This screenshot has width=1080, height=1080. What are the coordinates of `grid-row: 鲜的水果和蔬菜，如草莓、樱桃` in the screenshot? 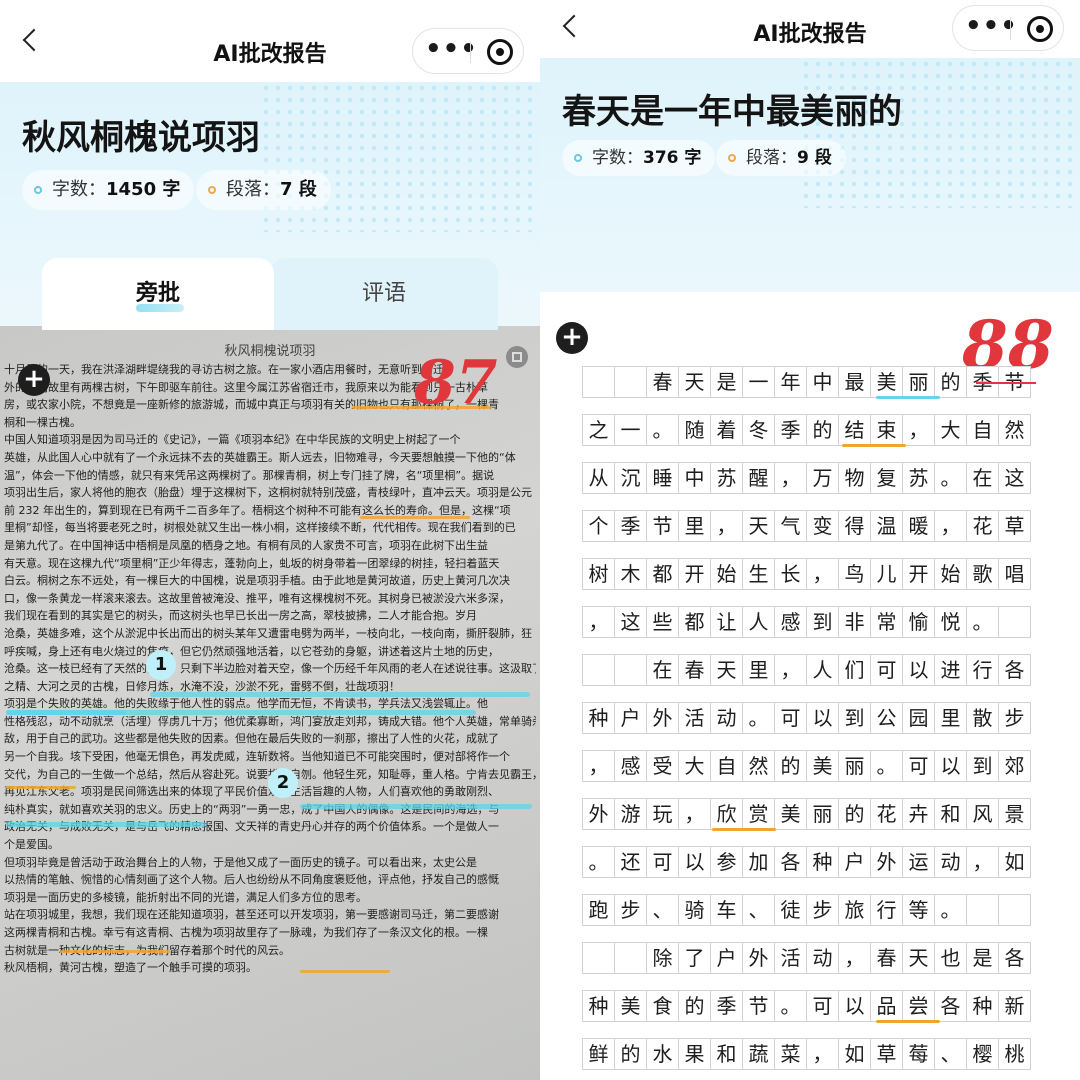 It's located at (810, 1054).